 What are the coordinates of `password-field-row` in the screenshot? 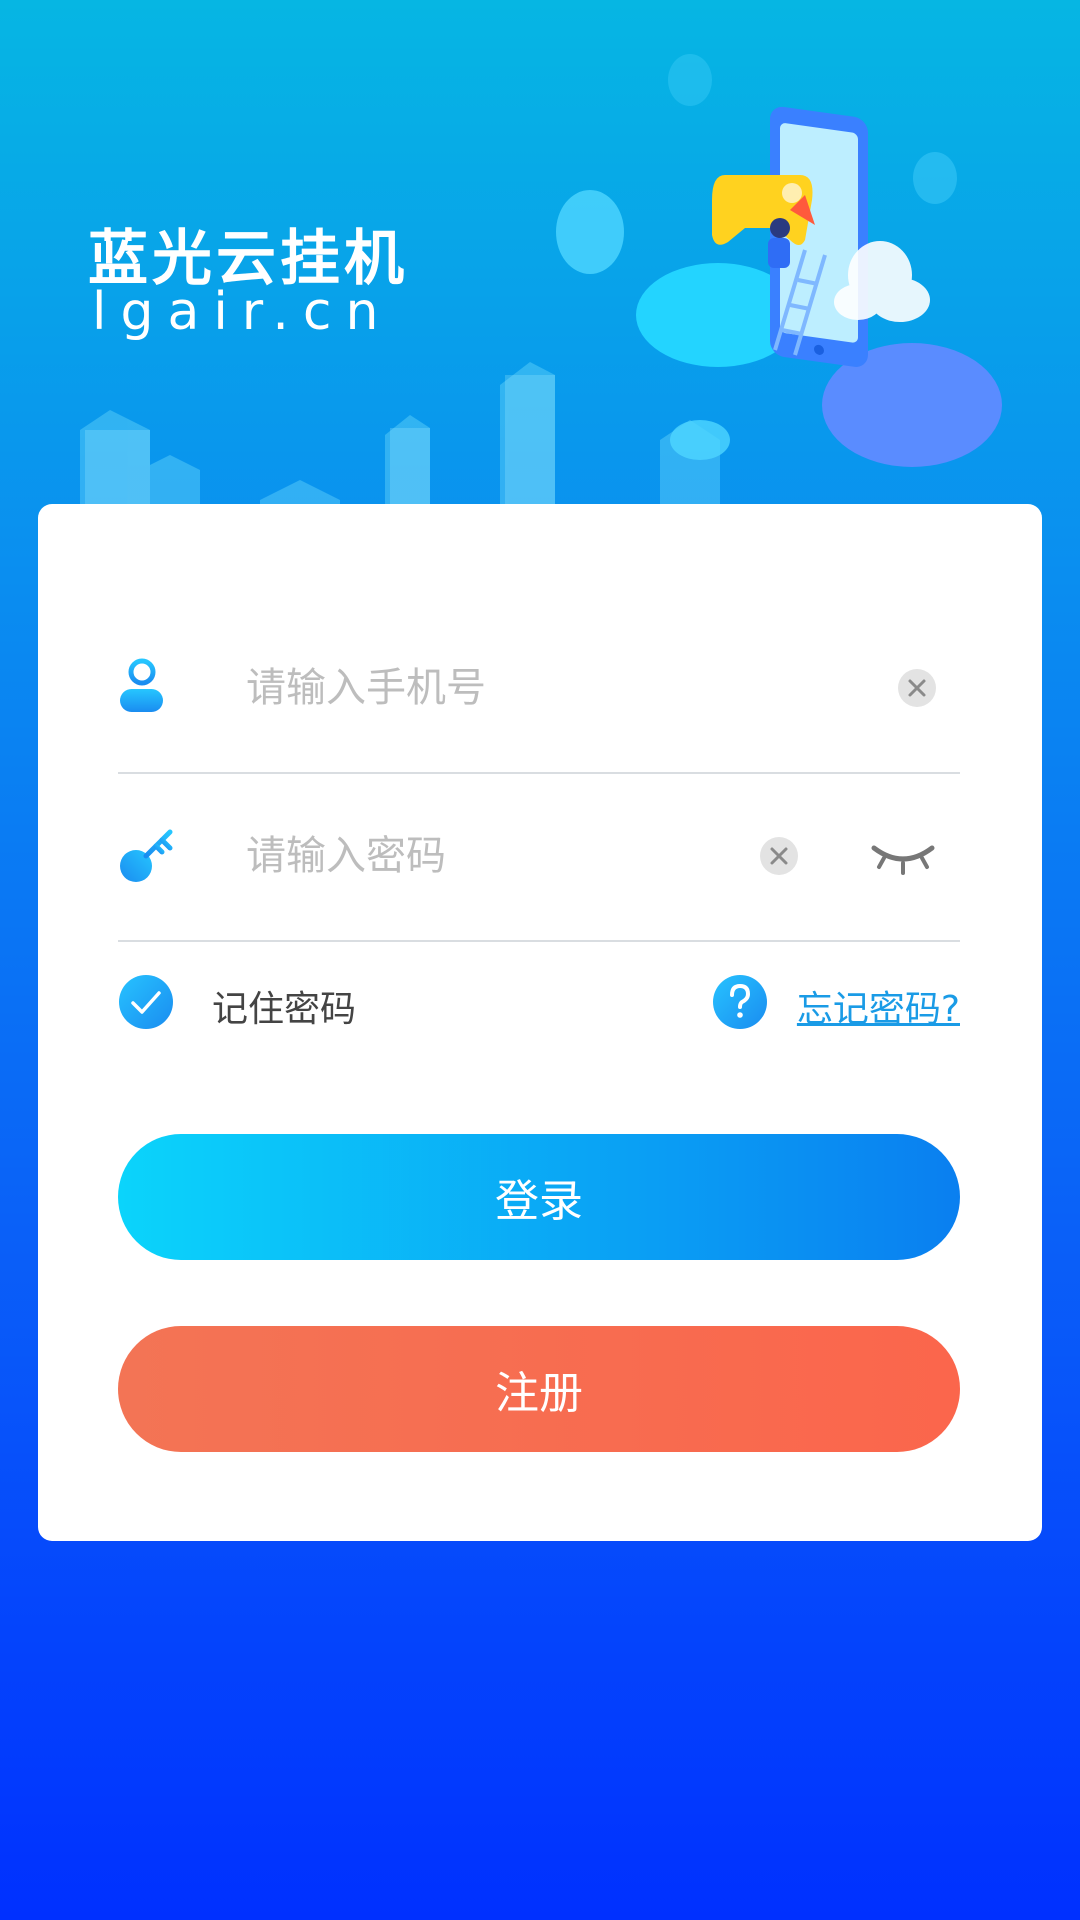 It's located at (539, 857).